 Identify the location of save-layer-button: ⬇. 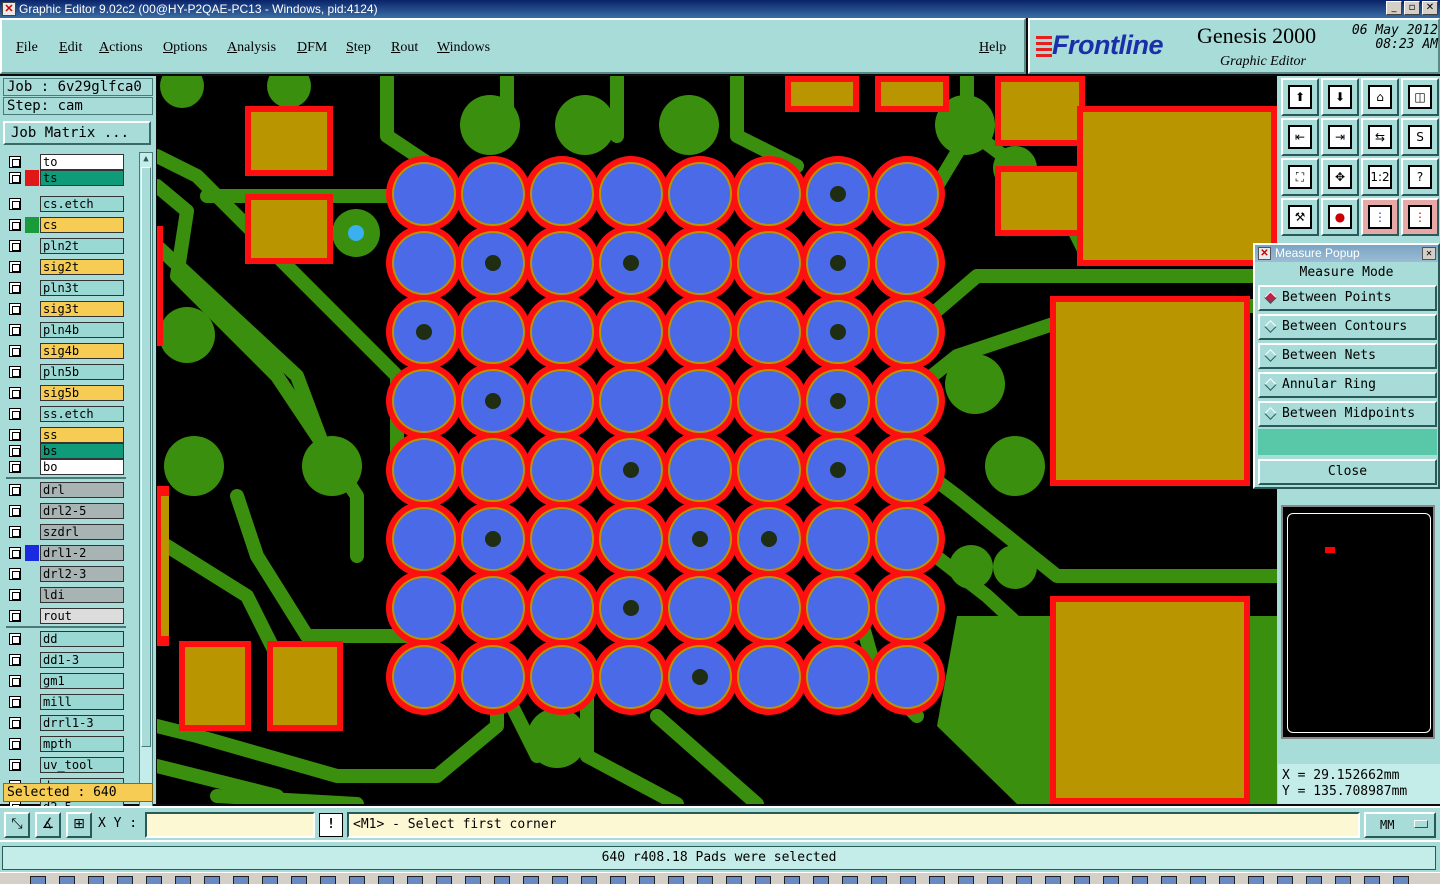
(1340, 97).